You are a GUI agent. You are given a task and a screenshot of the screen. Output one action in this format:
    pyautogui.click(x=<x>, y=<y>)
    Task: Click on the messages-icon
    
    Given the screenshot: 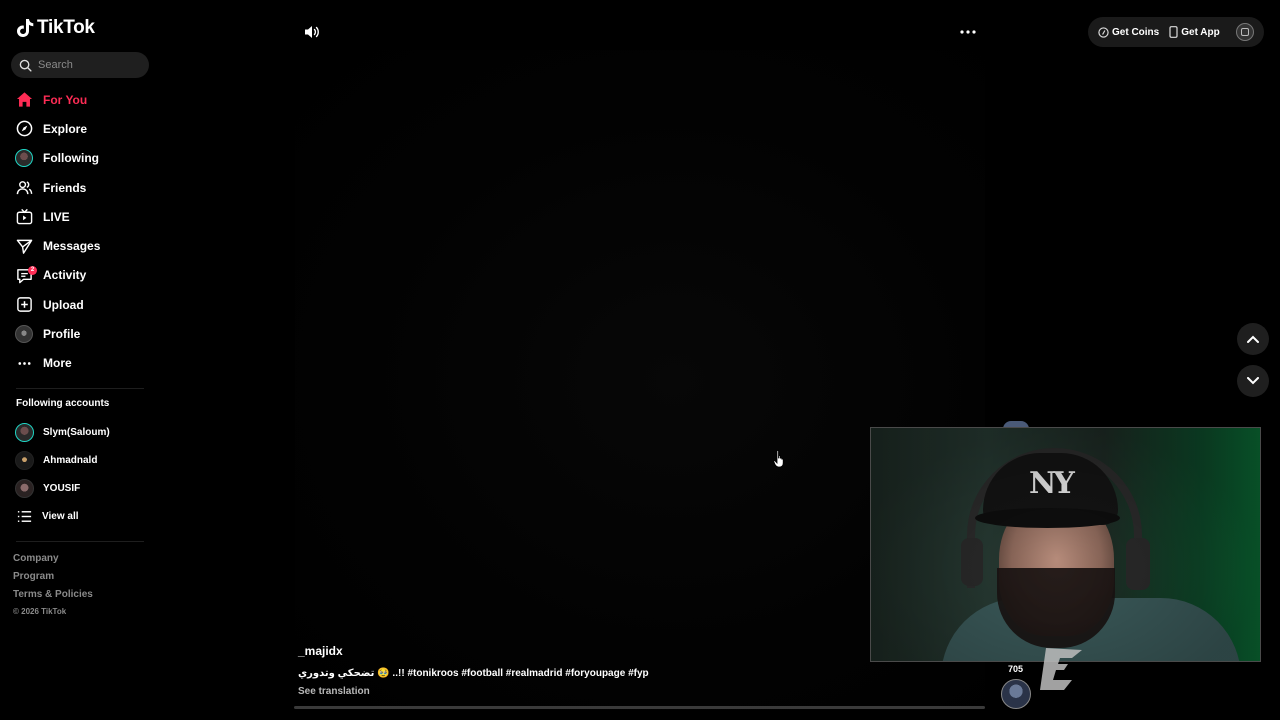 What is the action you would take?
    pyautogui.click(x=24, y=246)
    